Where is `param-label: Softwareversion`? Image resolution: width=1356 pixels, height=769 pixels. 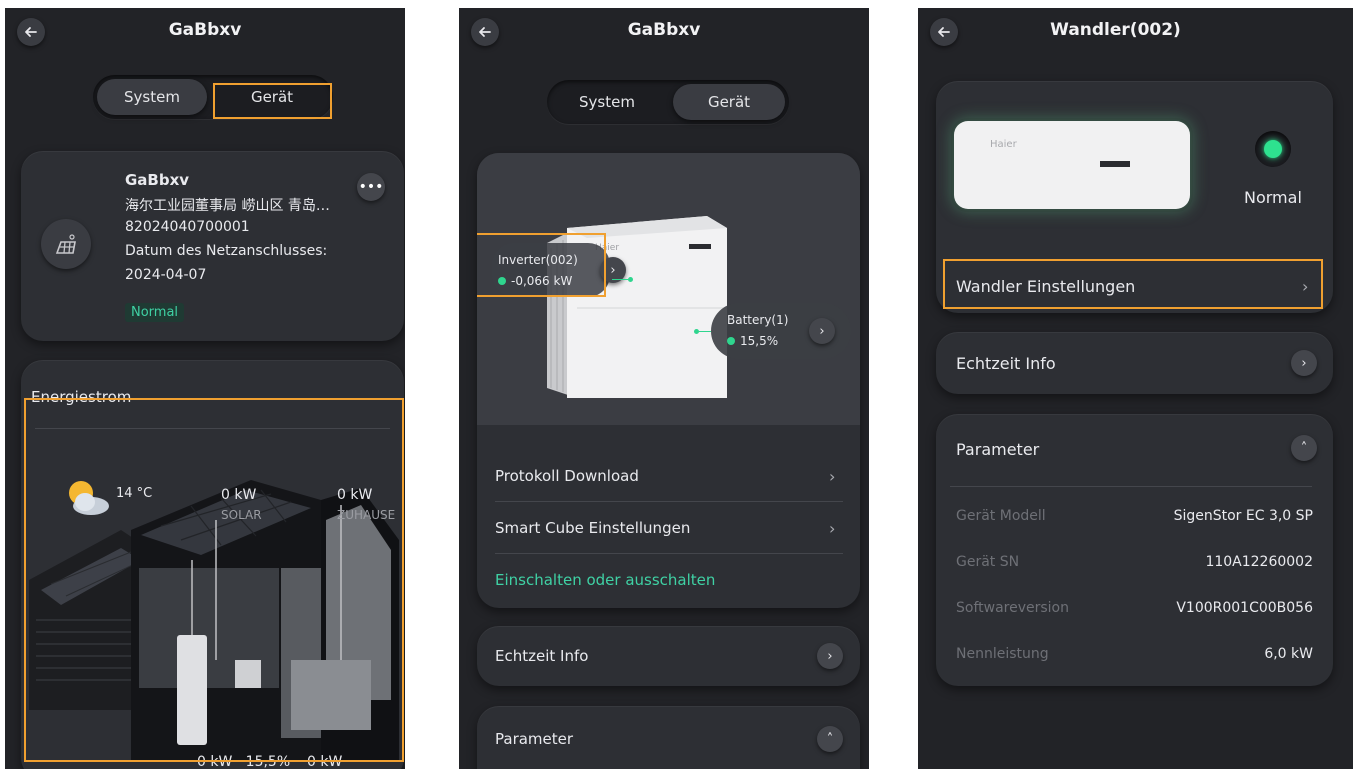
param-label: Softwareversion is located at coordinates (1012, 608).